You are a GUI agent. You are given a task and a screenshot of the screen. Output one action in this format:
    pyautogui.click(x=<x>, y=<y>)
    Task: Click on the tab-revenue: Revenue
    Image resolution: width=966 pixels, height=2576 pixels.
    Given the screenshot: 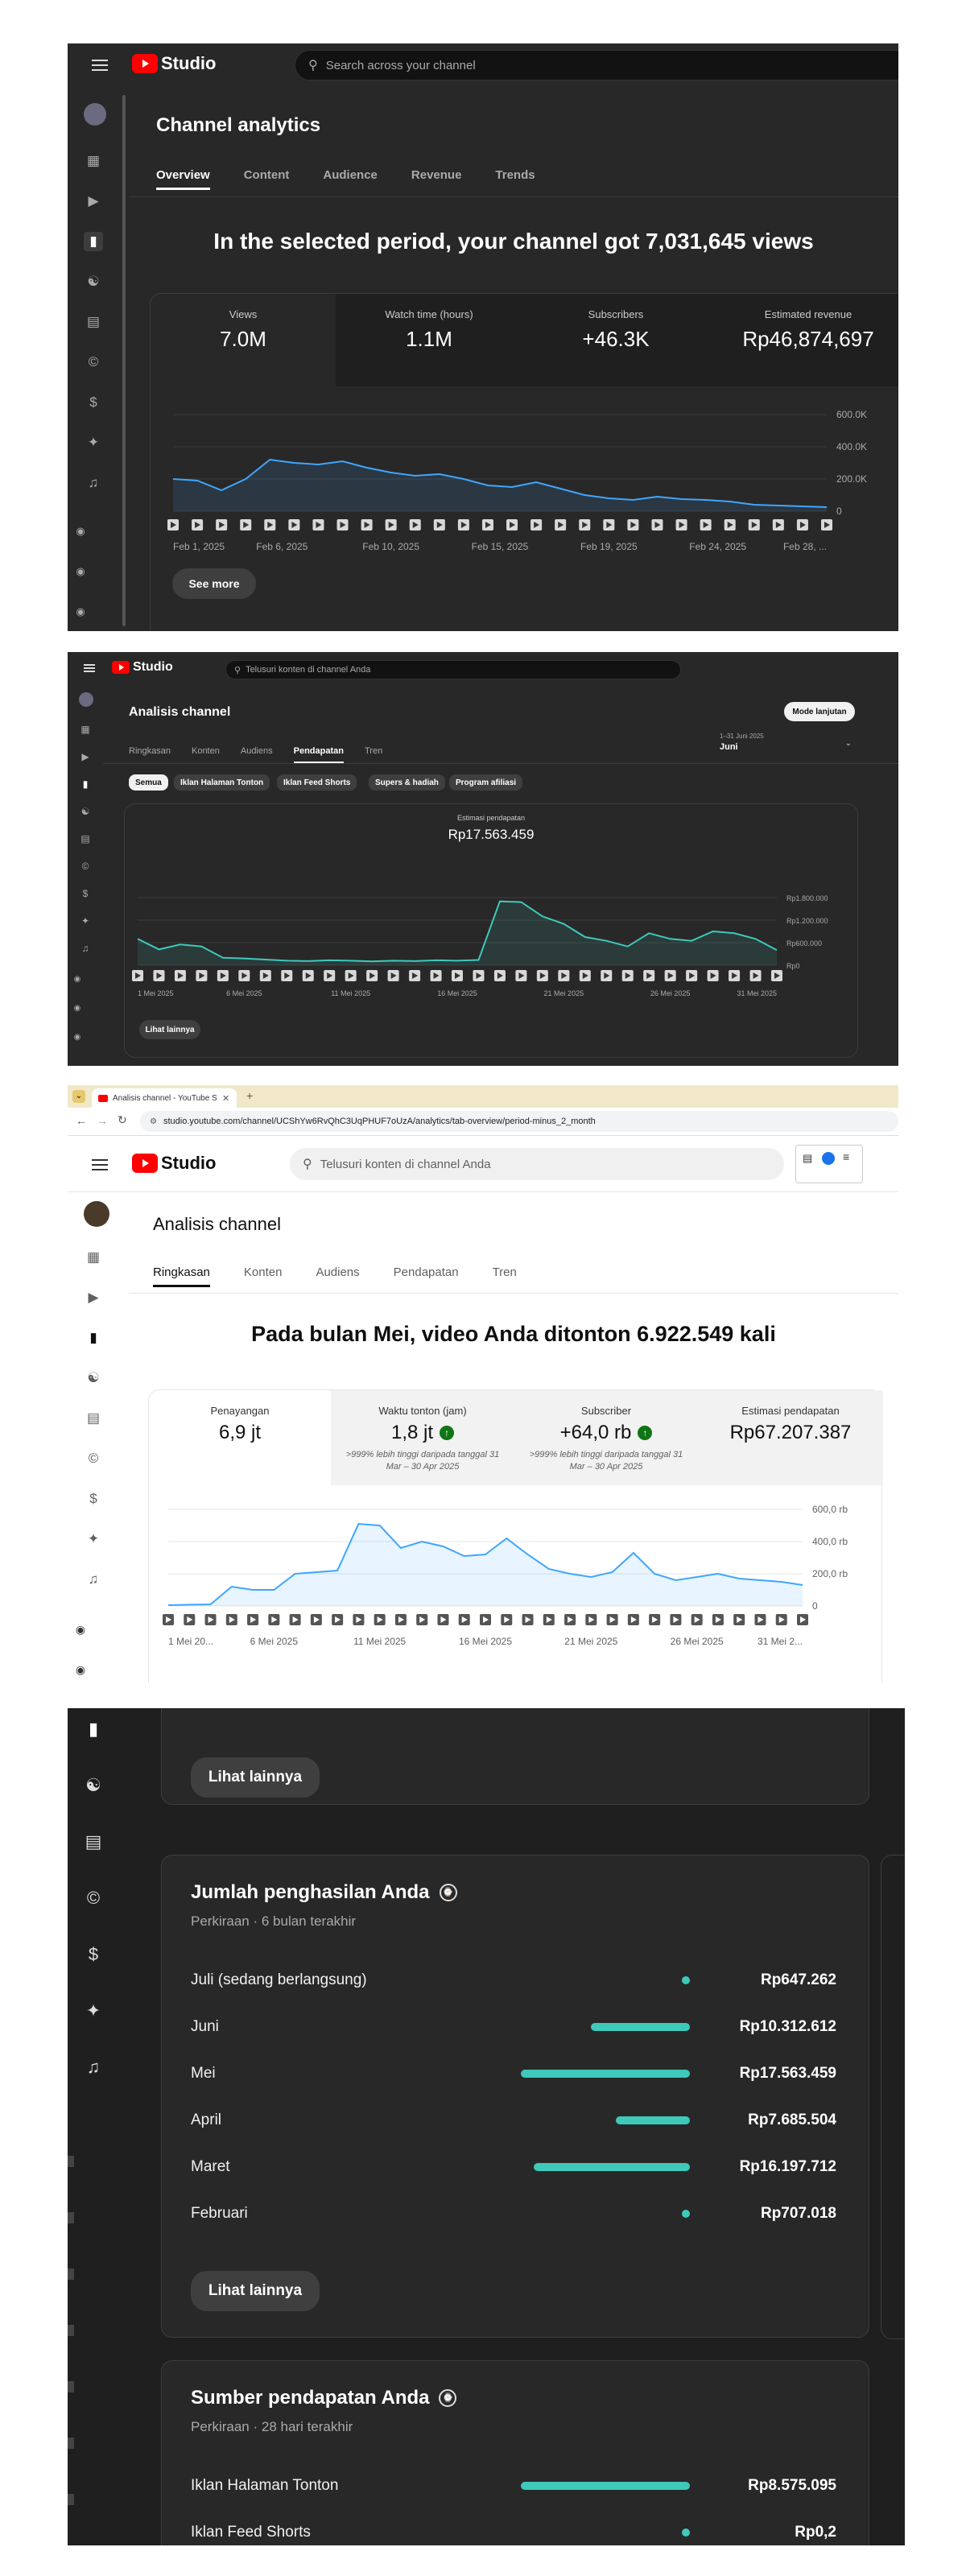 What is the action you would take?
    pyautogui.click(x=436, y=175)
    